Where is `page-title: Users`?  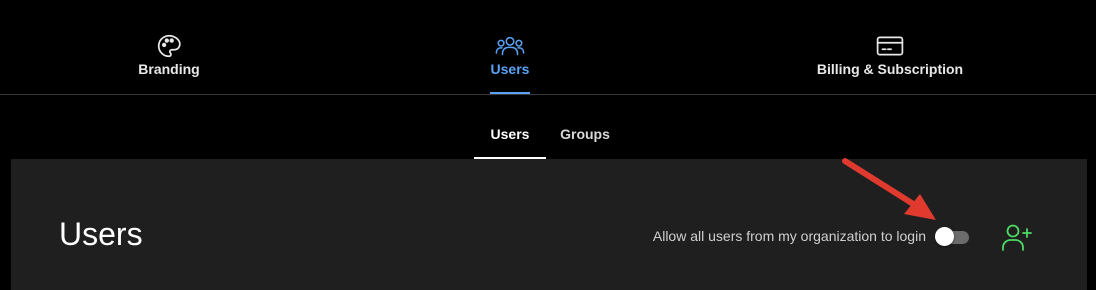
page-title: Users is located at coordinates (101, 234).